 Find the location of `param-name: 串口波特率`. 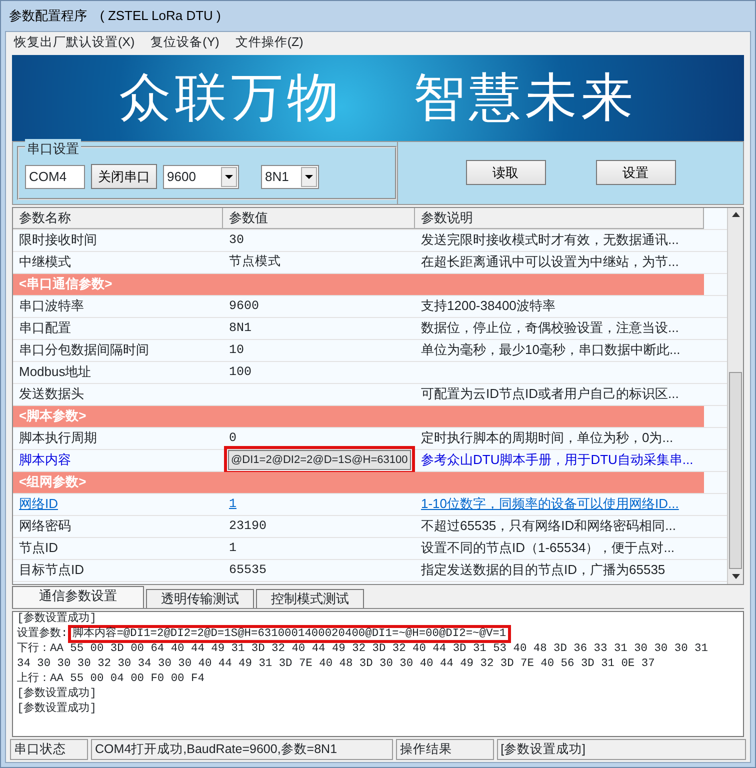

param-name: 串口波特率 is located at coordinates (51, 306).